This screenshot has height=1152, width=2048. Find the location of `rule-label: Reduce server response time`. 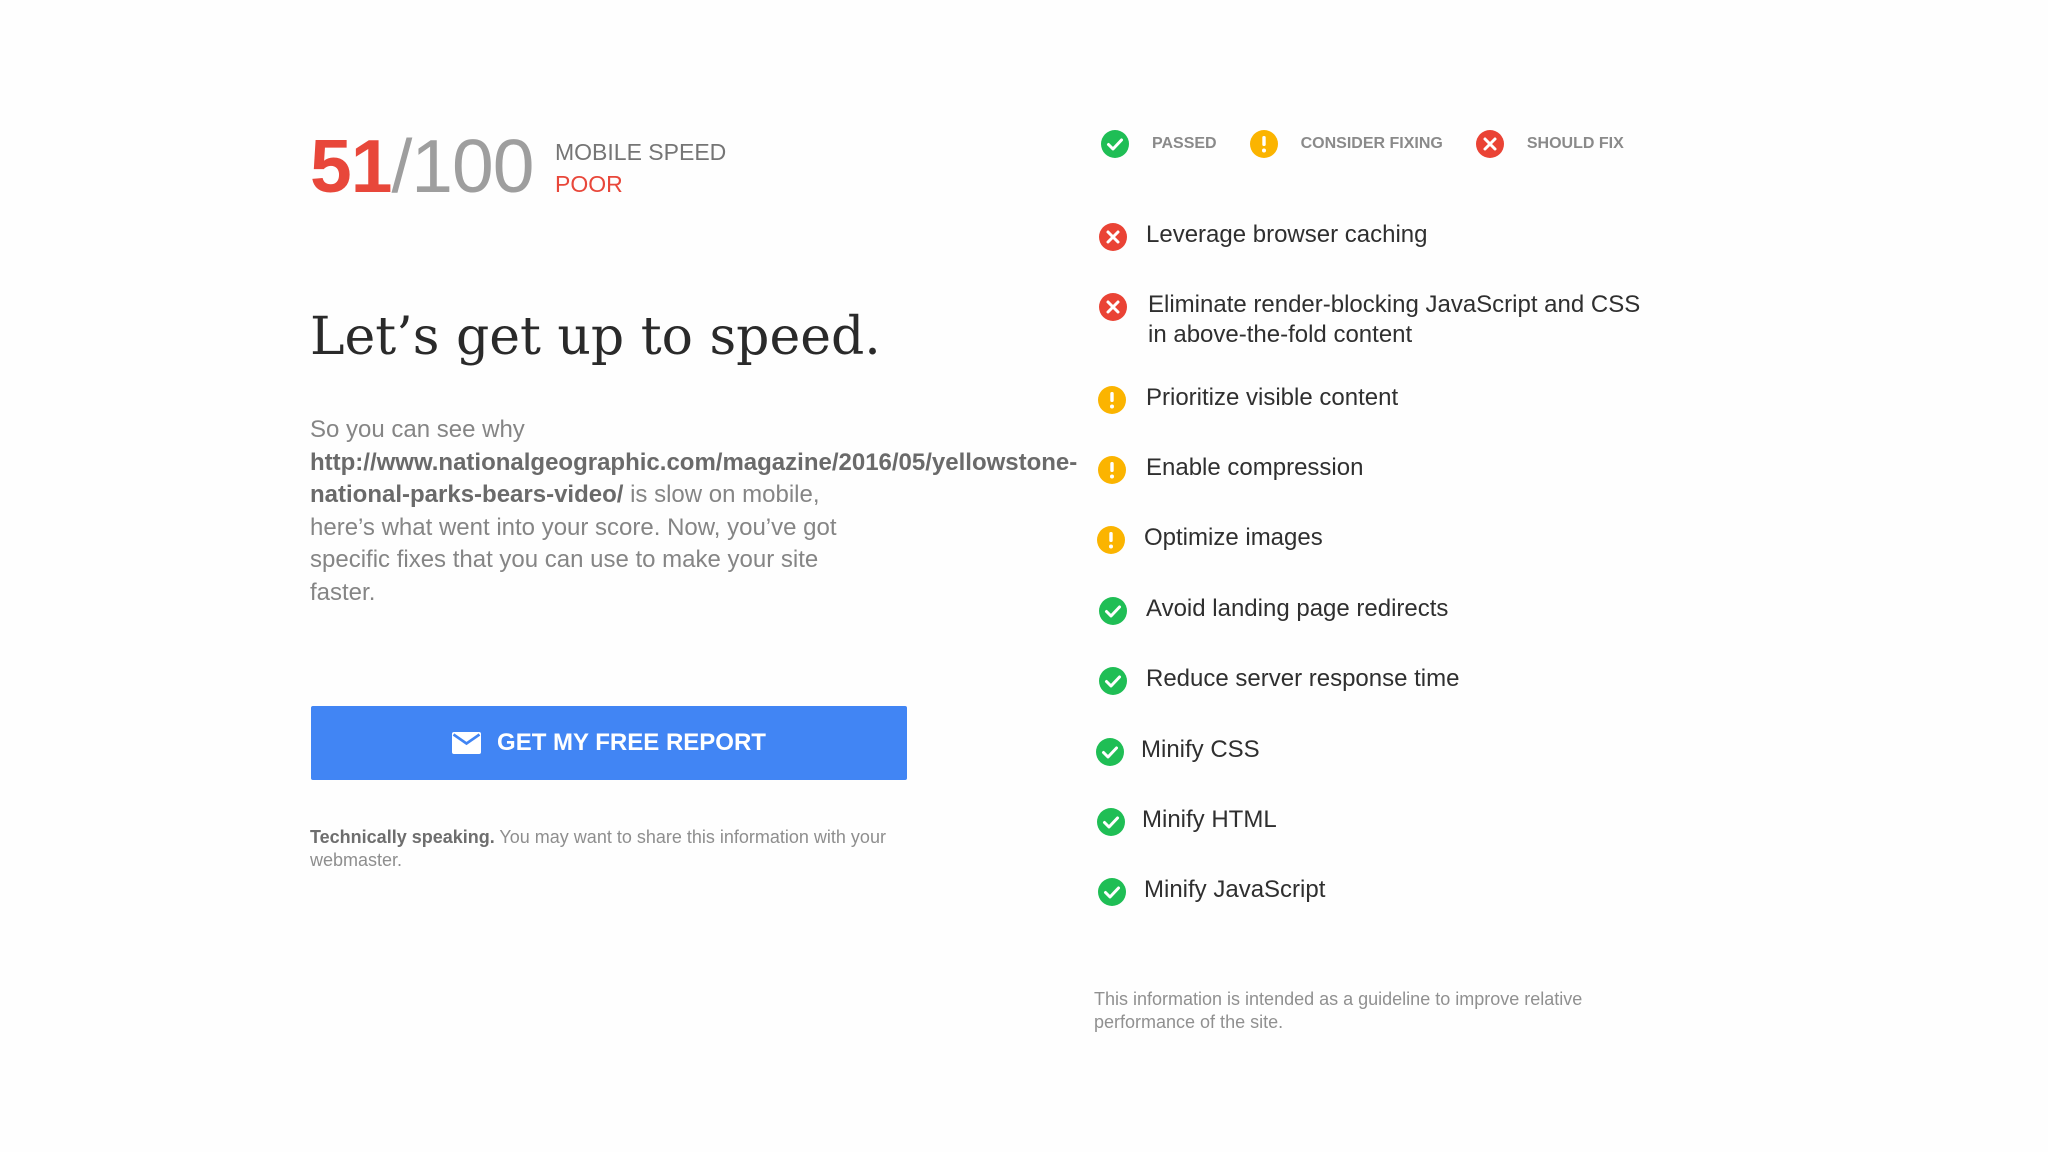

rule-label: Reduce server response time is located at coordinates (1303, 678).